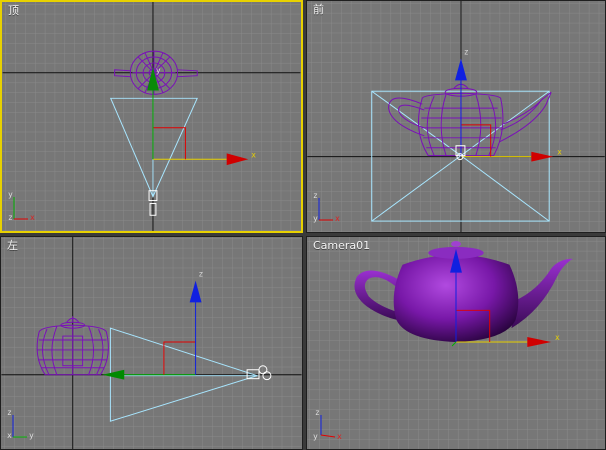  I want to click on viewport-label-left: 左, so click(12, 246).